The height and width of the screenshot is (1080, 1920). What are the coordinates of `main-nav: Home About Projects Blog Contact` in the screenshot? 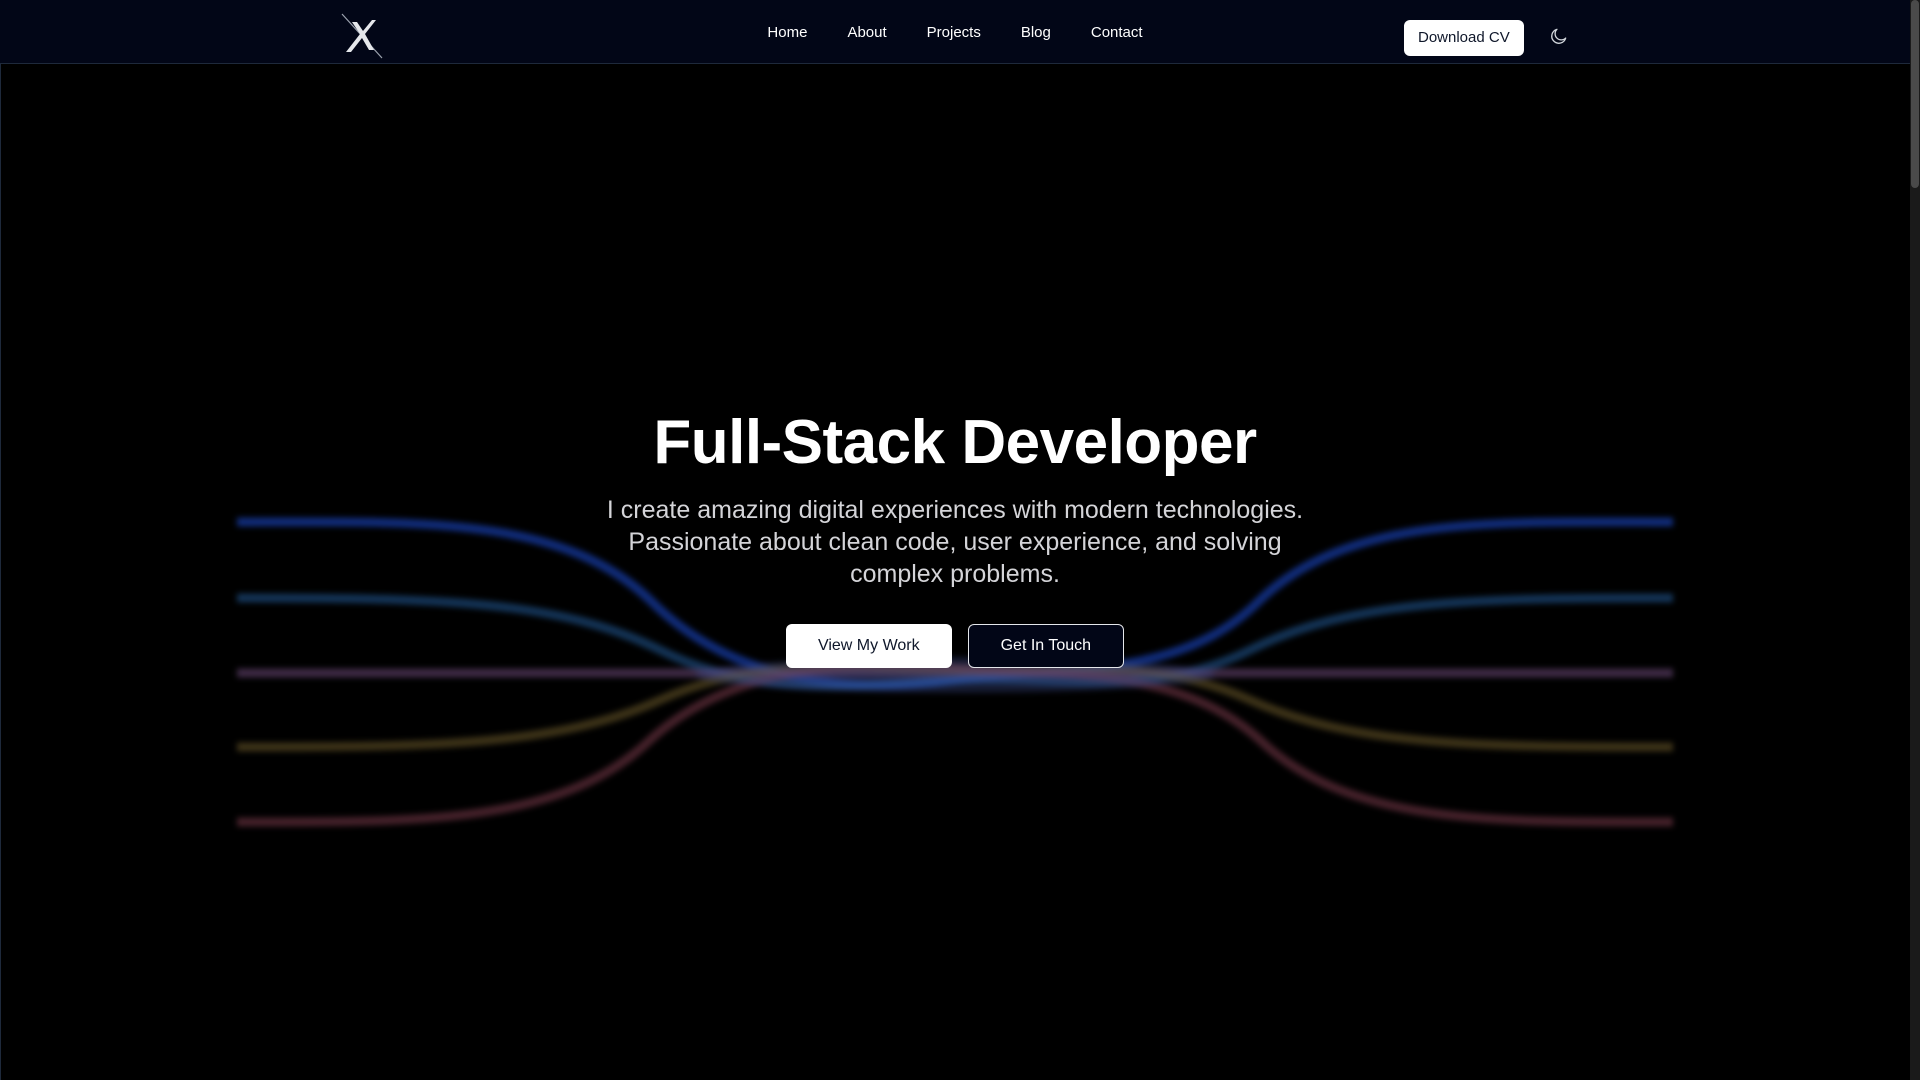 It's located at (955, 32).